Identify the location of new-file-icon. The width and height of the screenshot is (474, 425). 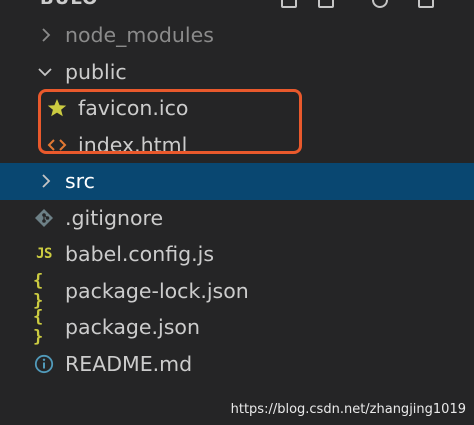
(289, 4).